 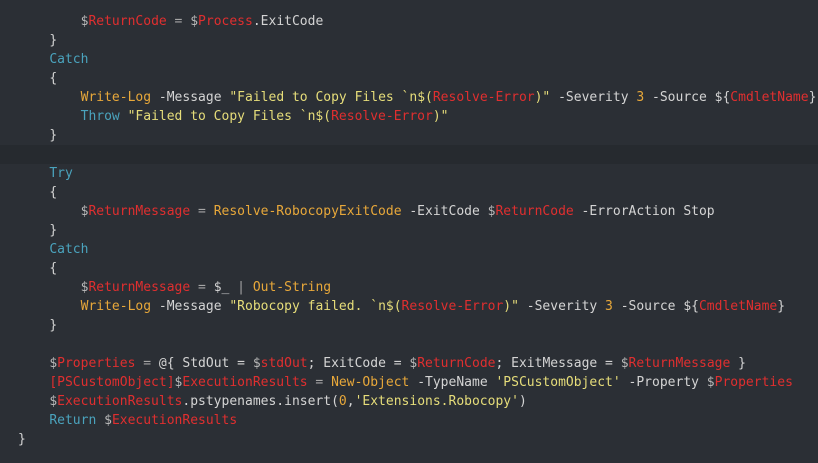 What do you see at coordinates (628, 211) in the screenshot?
I see `code-token-param: -ErrorAction` at bounding box center [628, 211].